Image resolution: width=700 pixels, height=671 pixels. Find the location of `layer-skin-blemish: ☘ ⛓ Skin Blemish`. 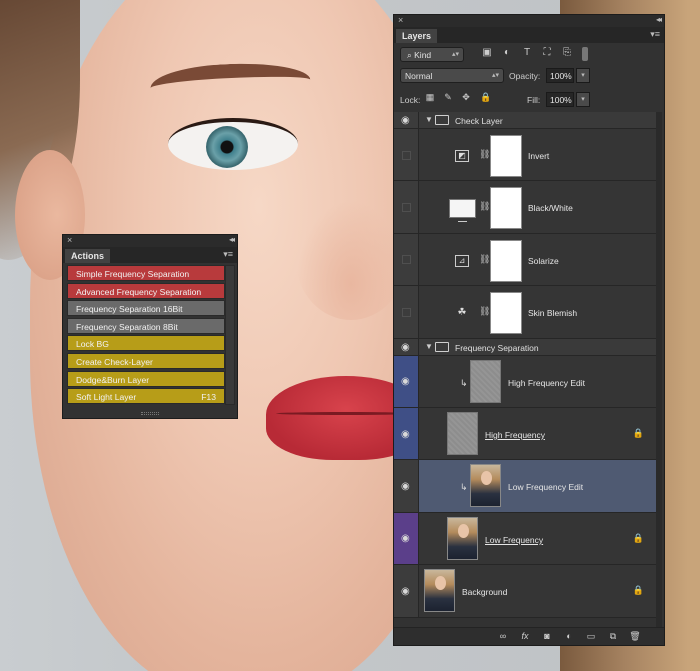

layer-skin-blemish: ☘ ⛓ Skin Blemish is located at coordinates (525, 312).